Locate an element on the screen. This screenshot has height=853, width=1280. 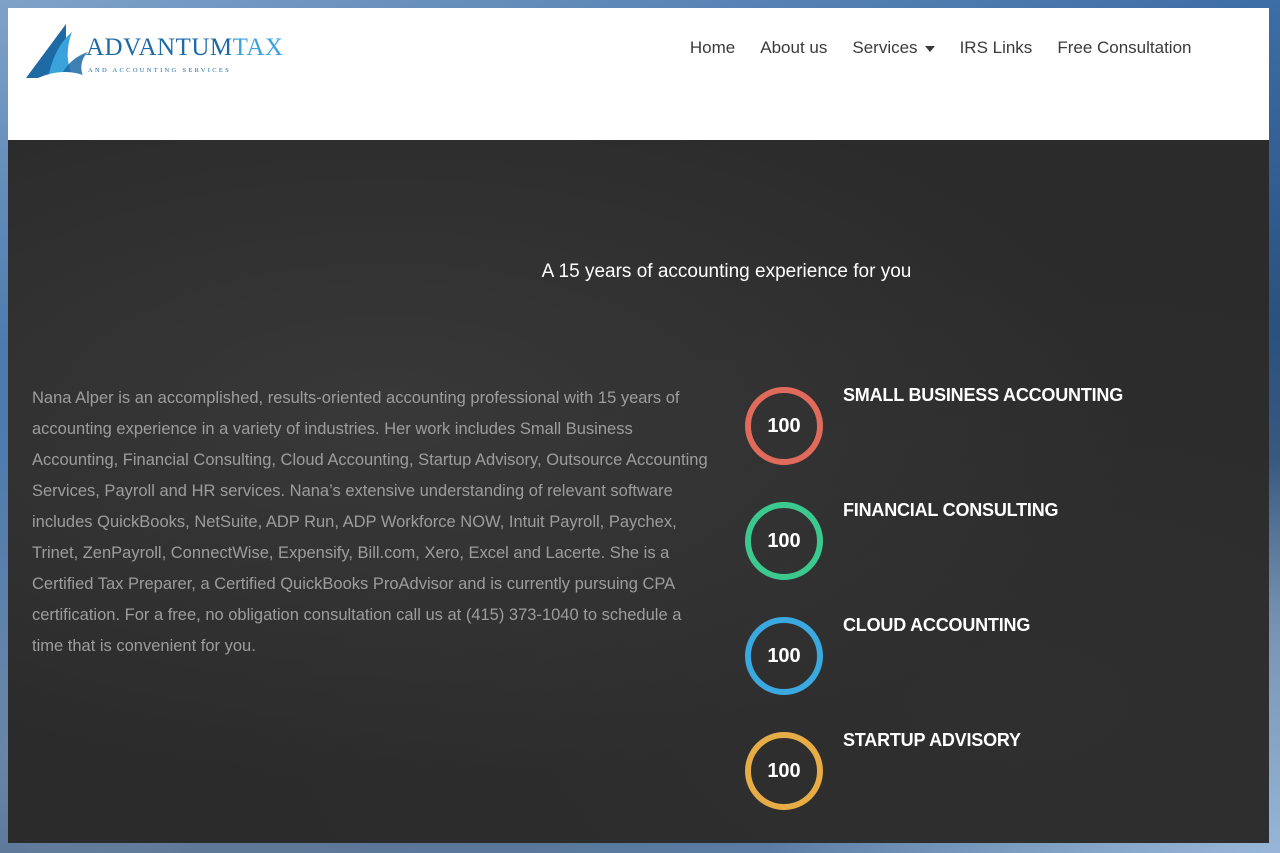
nav-item-home: Home is located at coordinates (712, 48).